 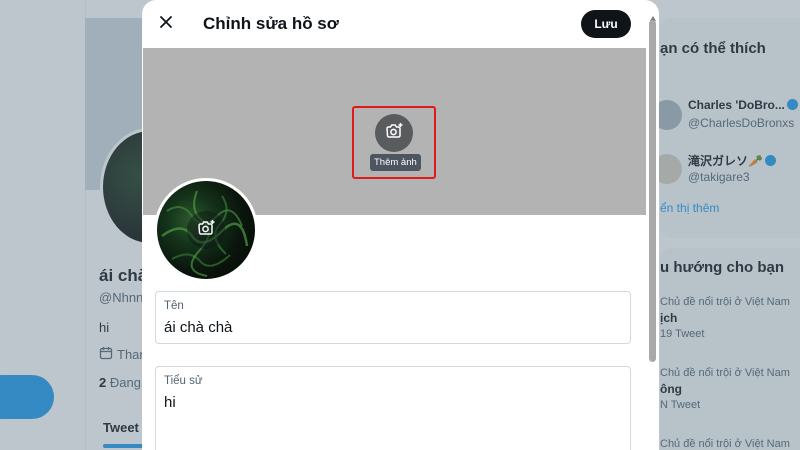 What do you see at coordinates (384, 402) in the screenshot?
I see `bio-input: hi` at bounding box center [384, 402].